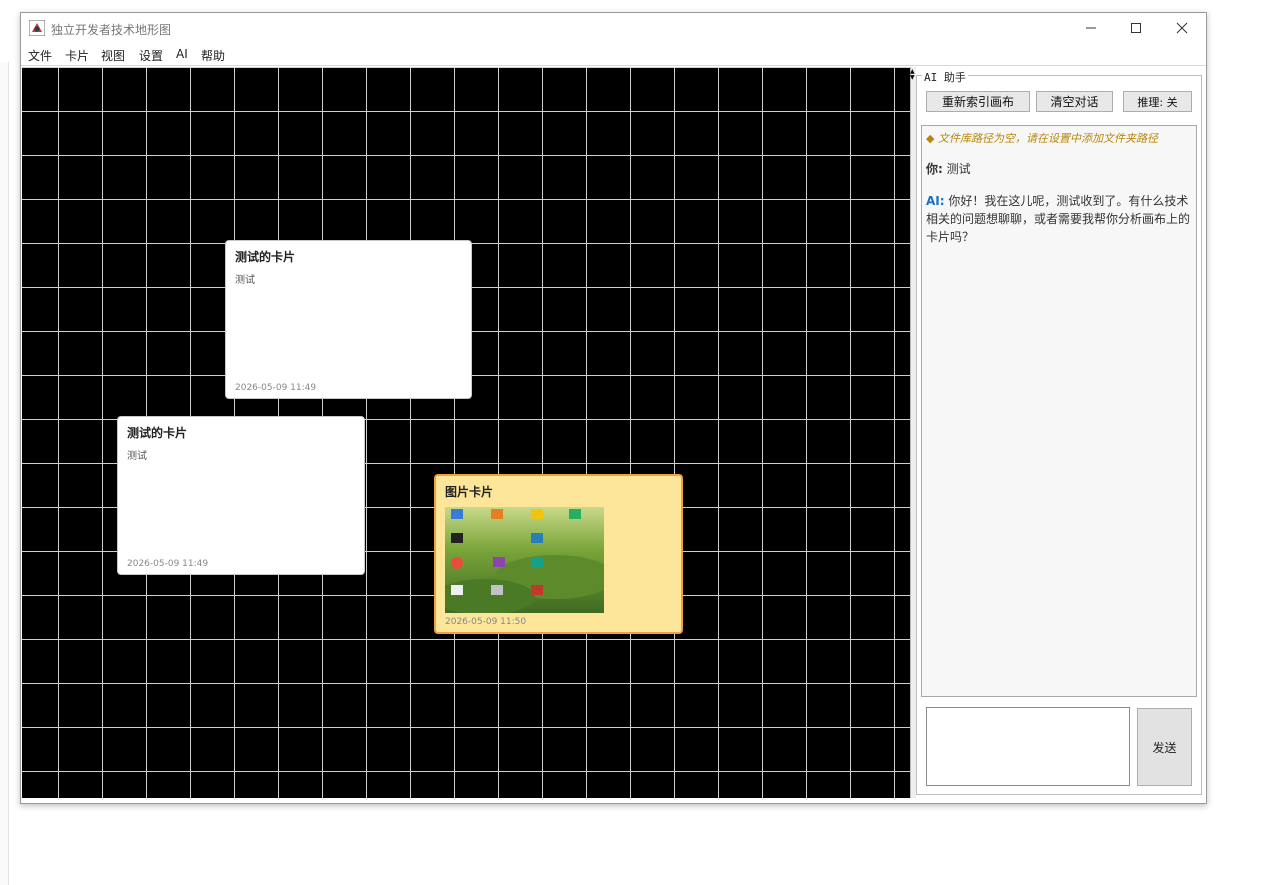 Image resolution: width=1264 pixels, height=885 pixels. What do you see at coordinates (1157, 101) in the screenshot?
I see `reasoning-toggle-button: 推理: 关` at bounding box center [1157, 101].